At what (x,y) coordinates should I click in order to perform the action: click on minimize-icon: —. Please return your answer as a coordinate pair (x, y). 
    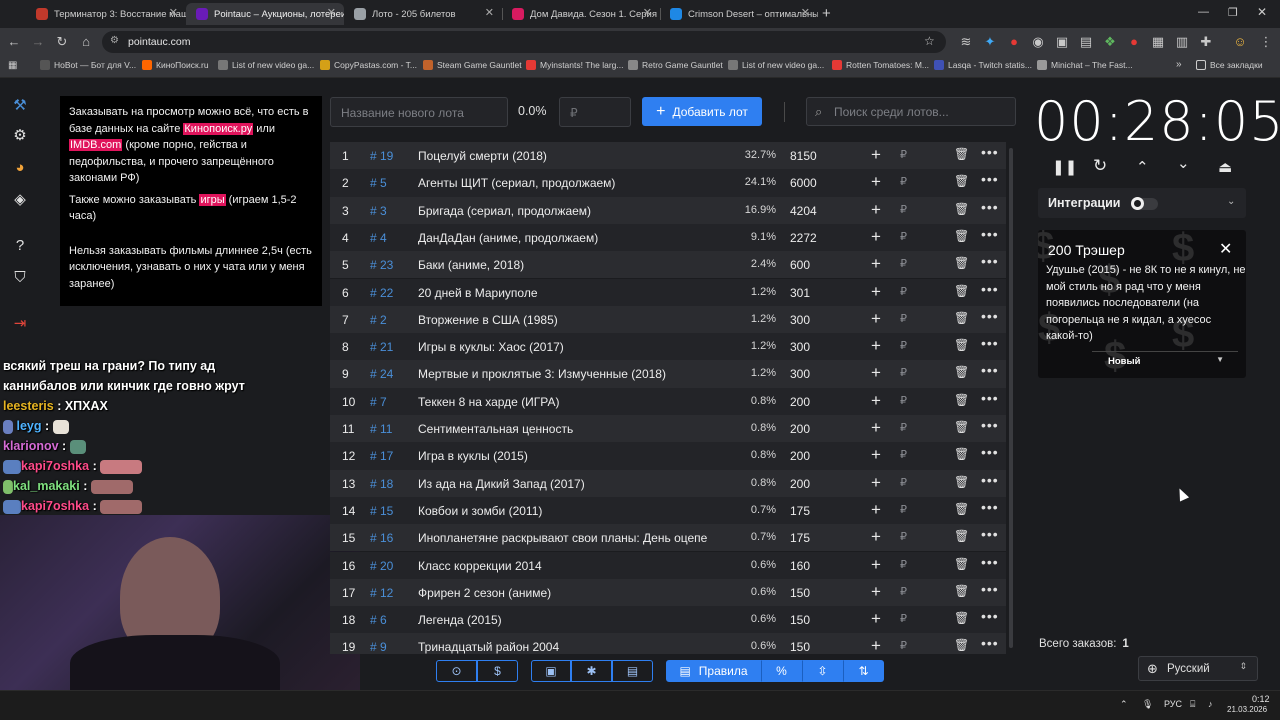
    Looking at the image, I should click on (1203, 12).